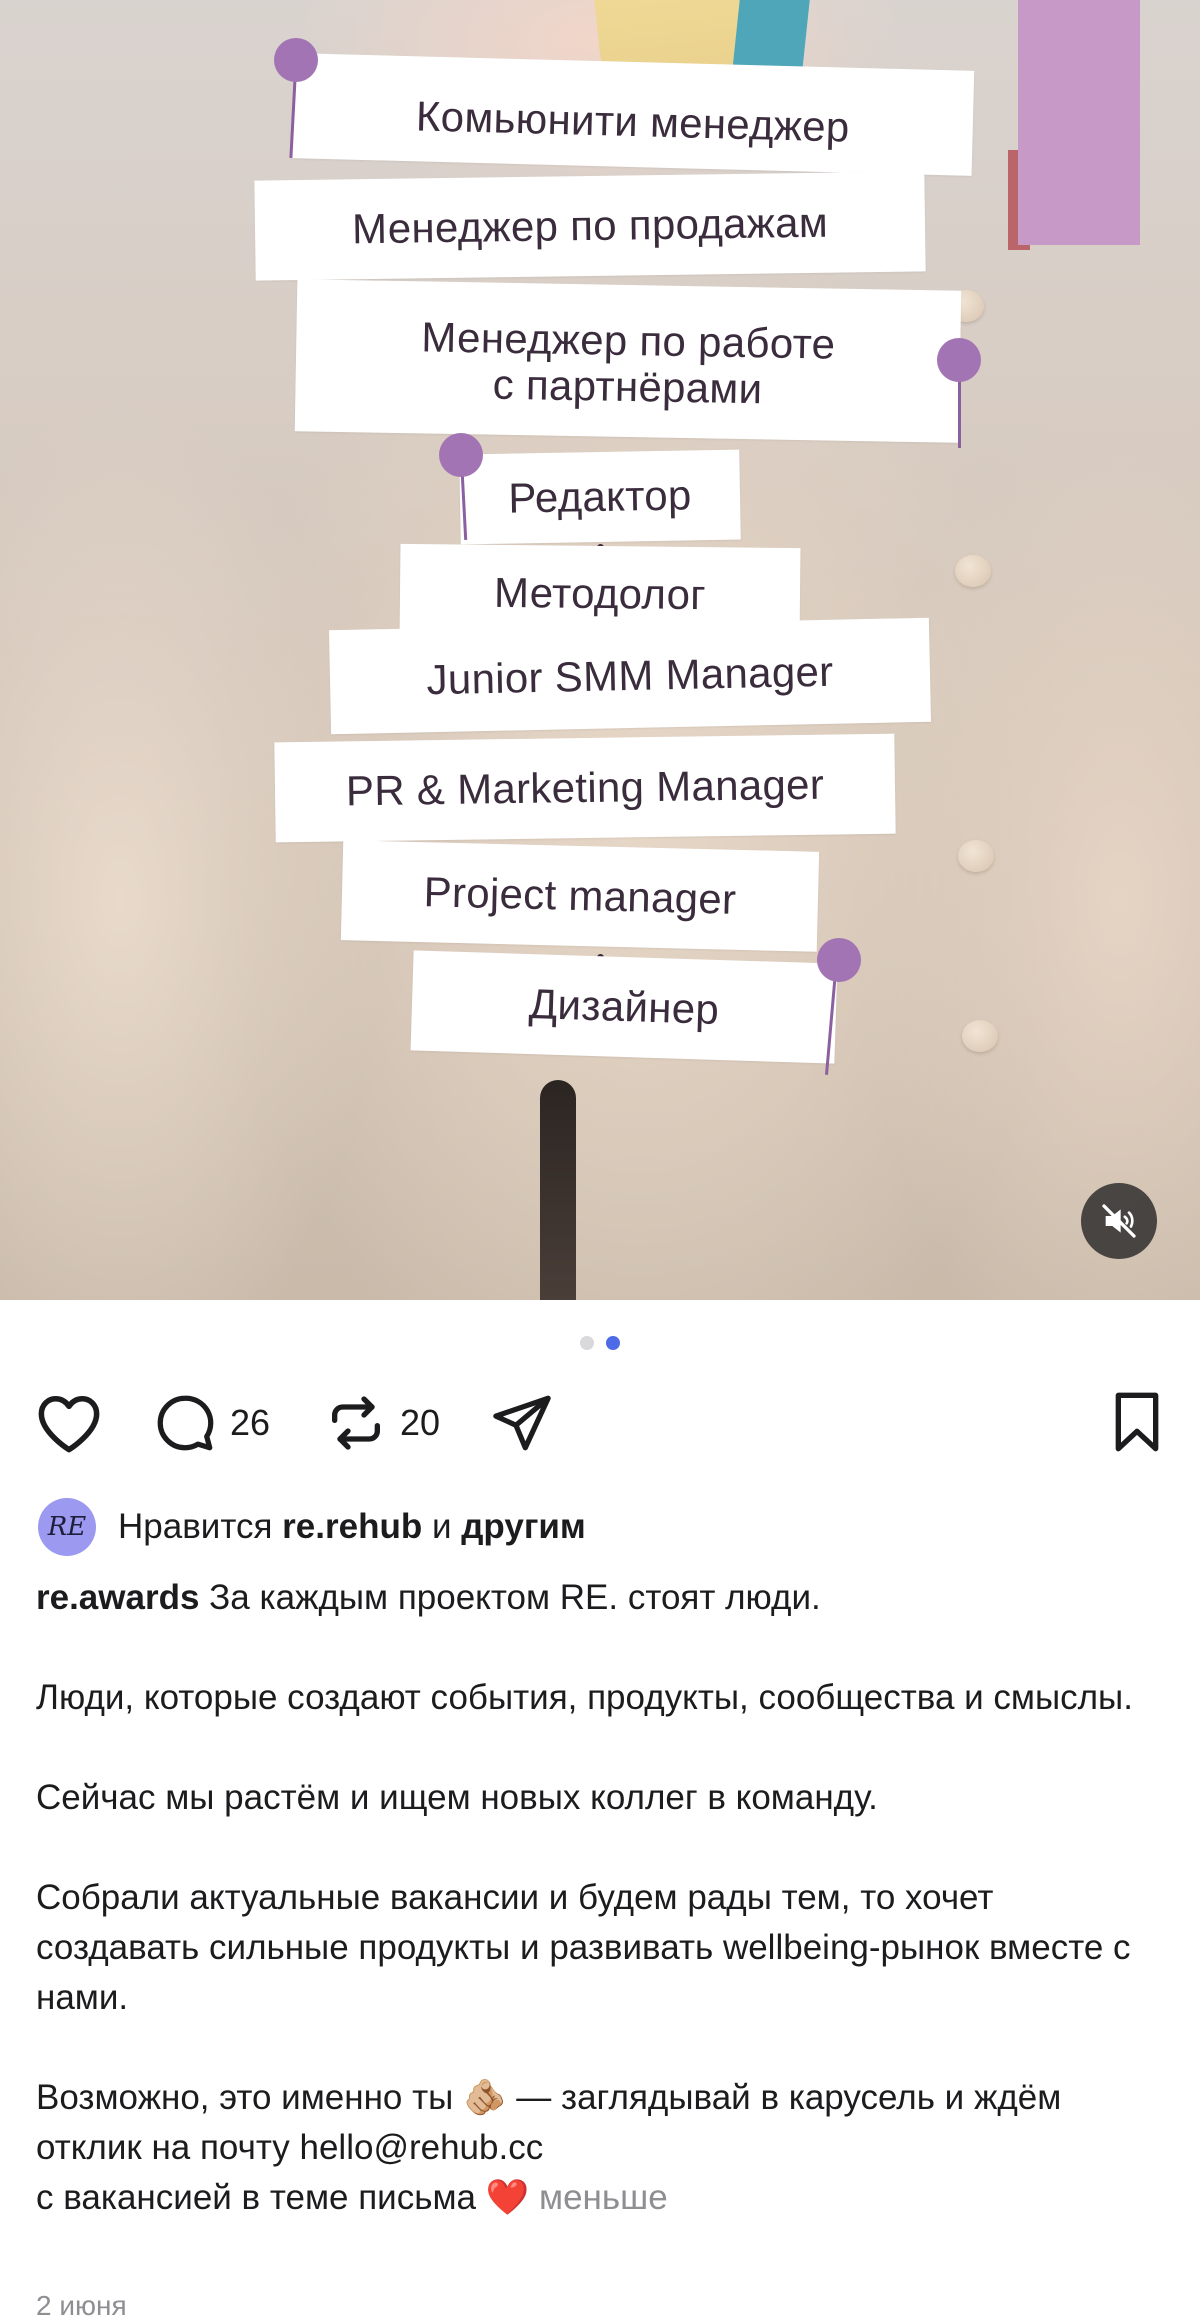 This screenshot has width=1200, height=2324. I want to click on repost-button: 20, so click(382, 1423).